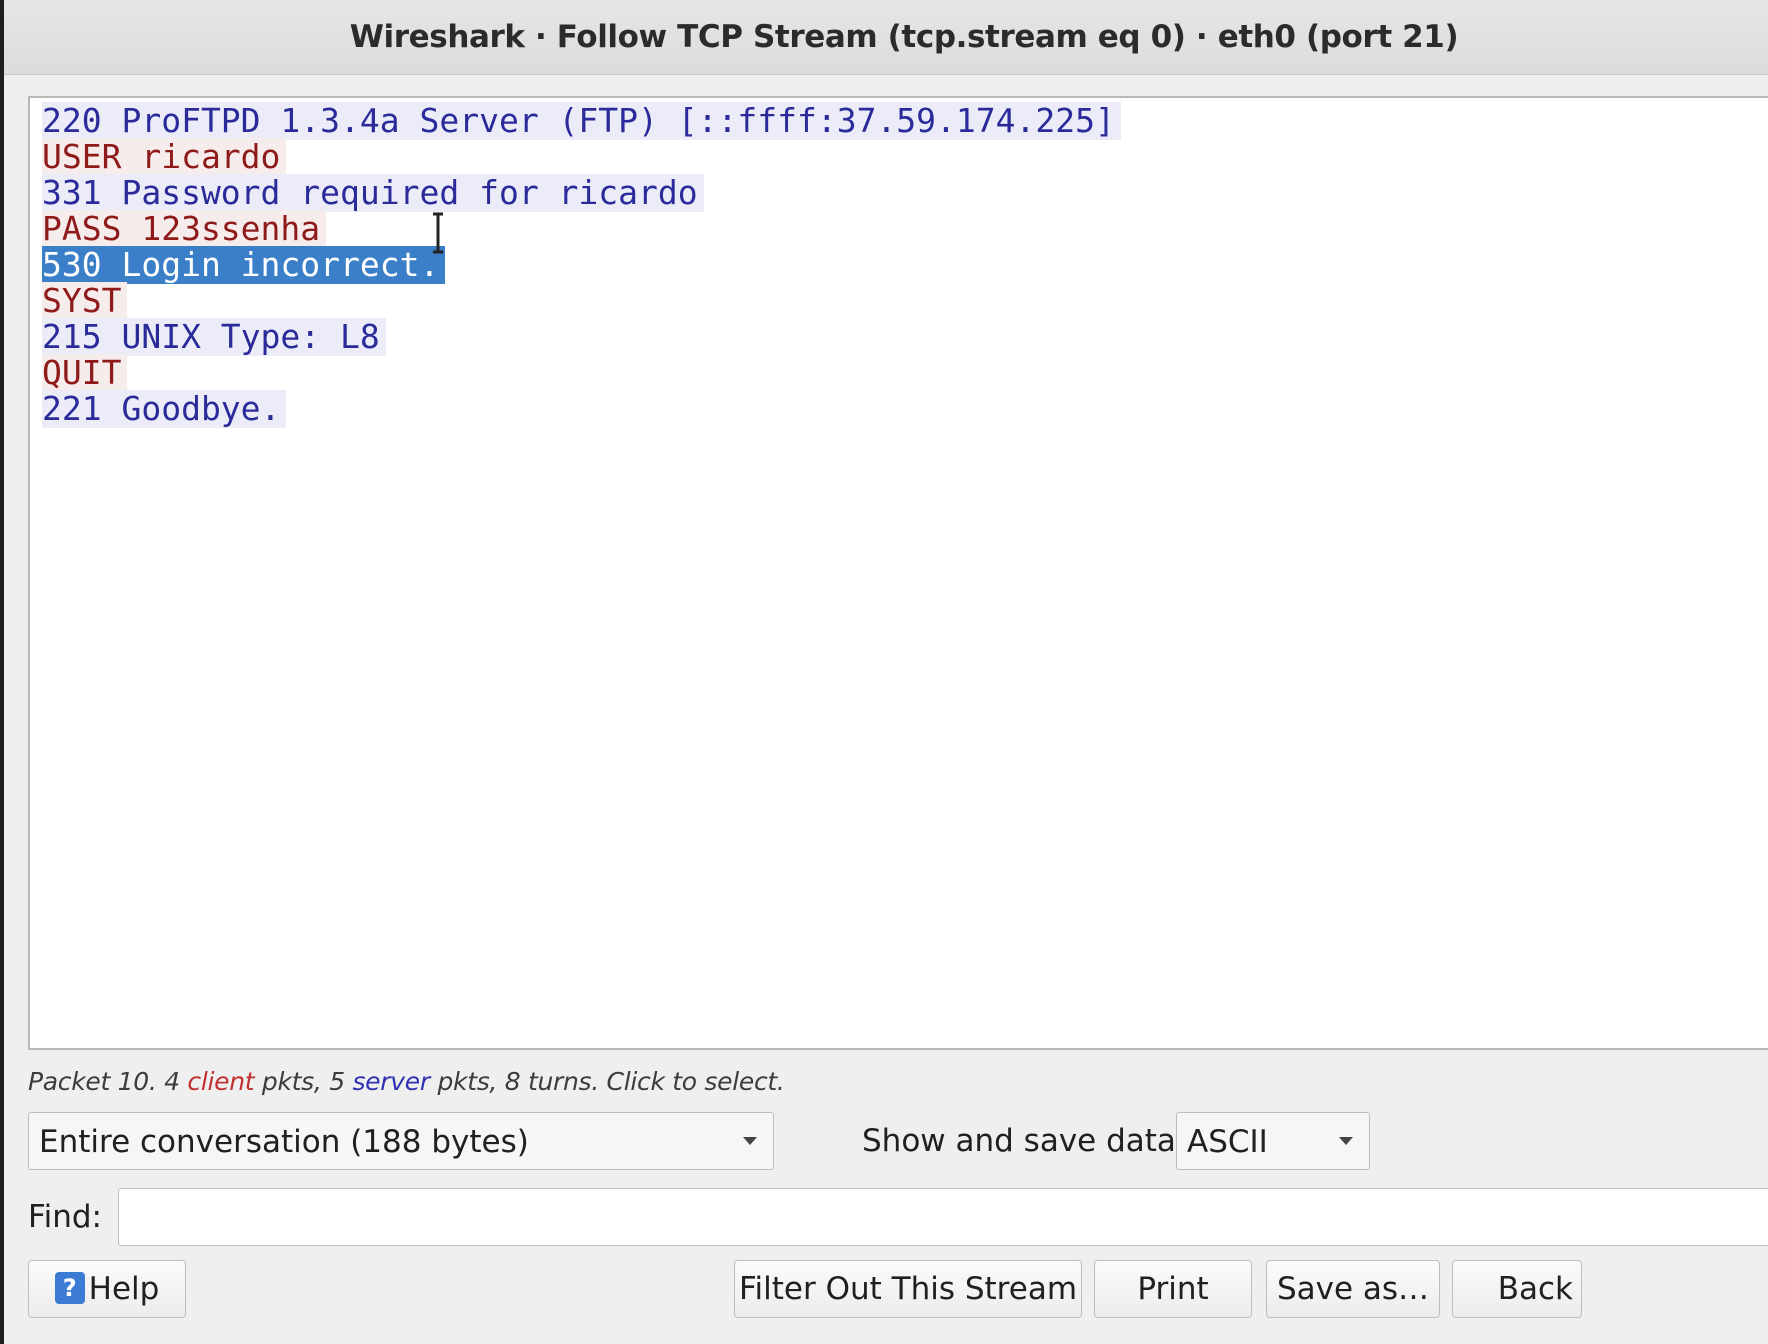 The height and width of the screenshot is (1344, 1768). Describe the element at coordinates (373, 193) in the screenshot. I see `stream-line-server: 331 Password required for ricardo` at that location.